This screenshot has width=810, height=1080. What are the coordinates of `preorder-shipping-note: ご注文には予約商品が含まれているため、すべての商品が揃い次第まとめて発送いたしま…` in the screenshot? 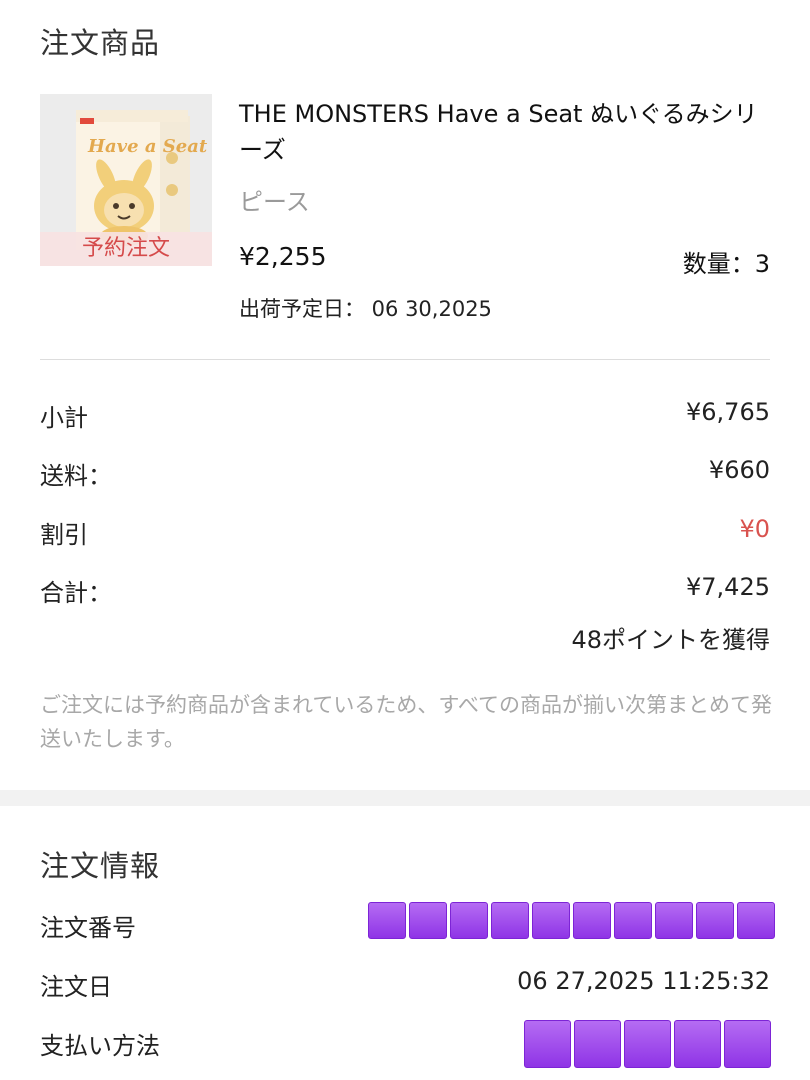 It's located at (406, 722).